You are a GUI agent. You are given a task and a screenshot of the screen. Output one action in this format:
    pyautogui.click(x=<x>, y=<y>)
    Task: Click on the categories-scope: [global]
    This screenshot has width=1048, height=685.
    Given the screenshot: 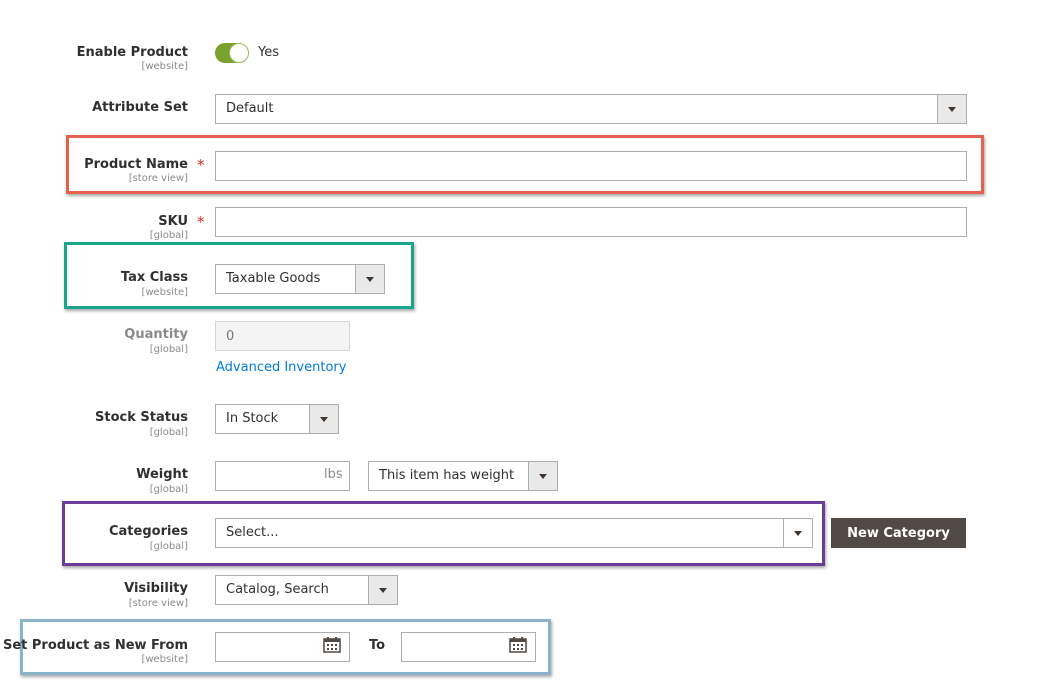 What is the action you would take?
    pyautogui.click(x=168, y=546)
    